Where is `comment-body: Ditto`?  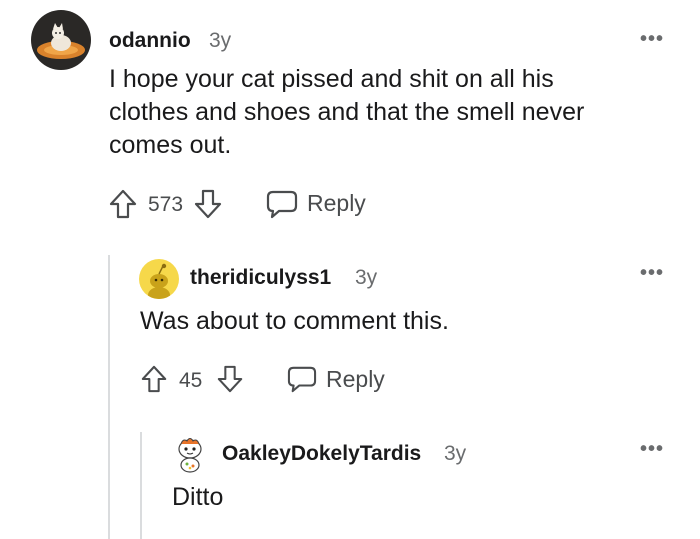 comment-body: Ditto is located at coordinates (422, 497).